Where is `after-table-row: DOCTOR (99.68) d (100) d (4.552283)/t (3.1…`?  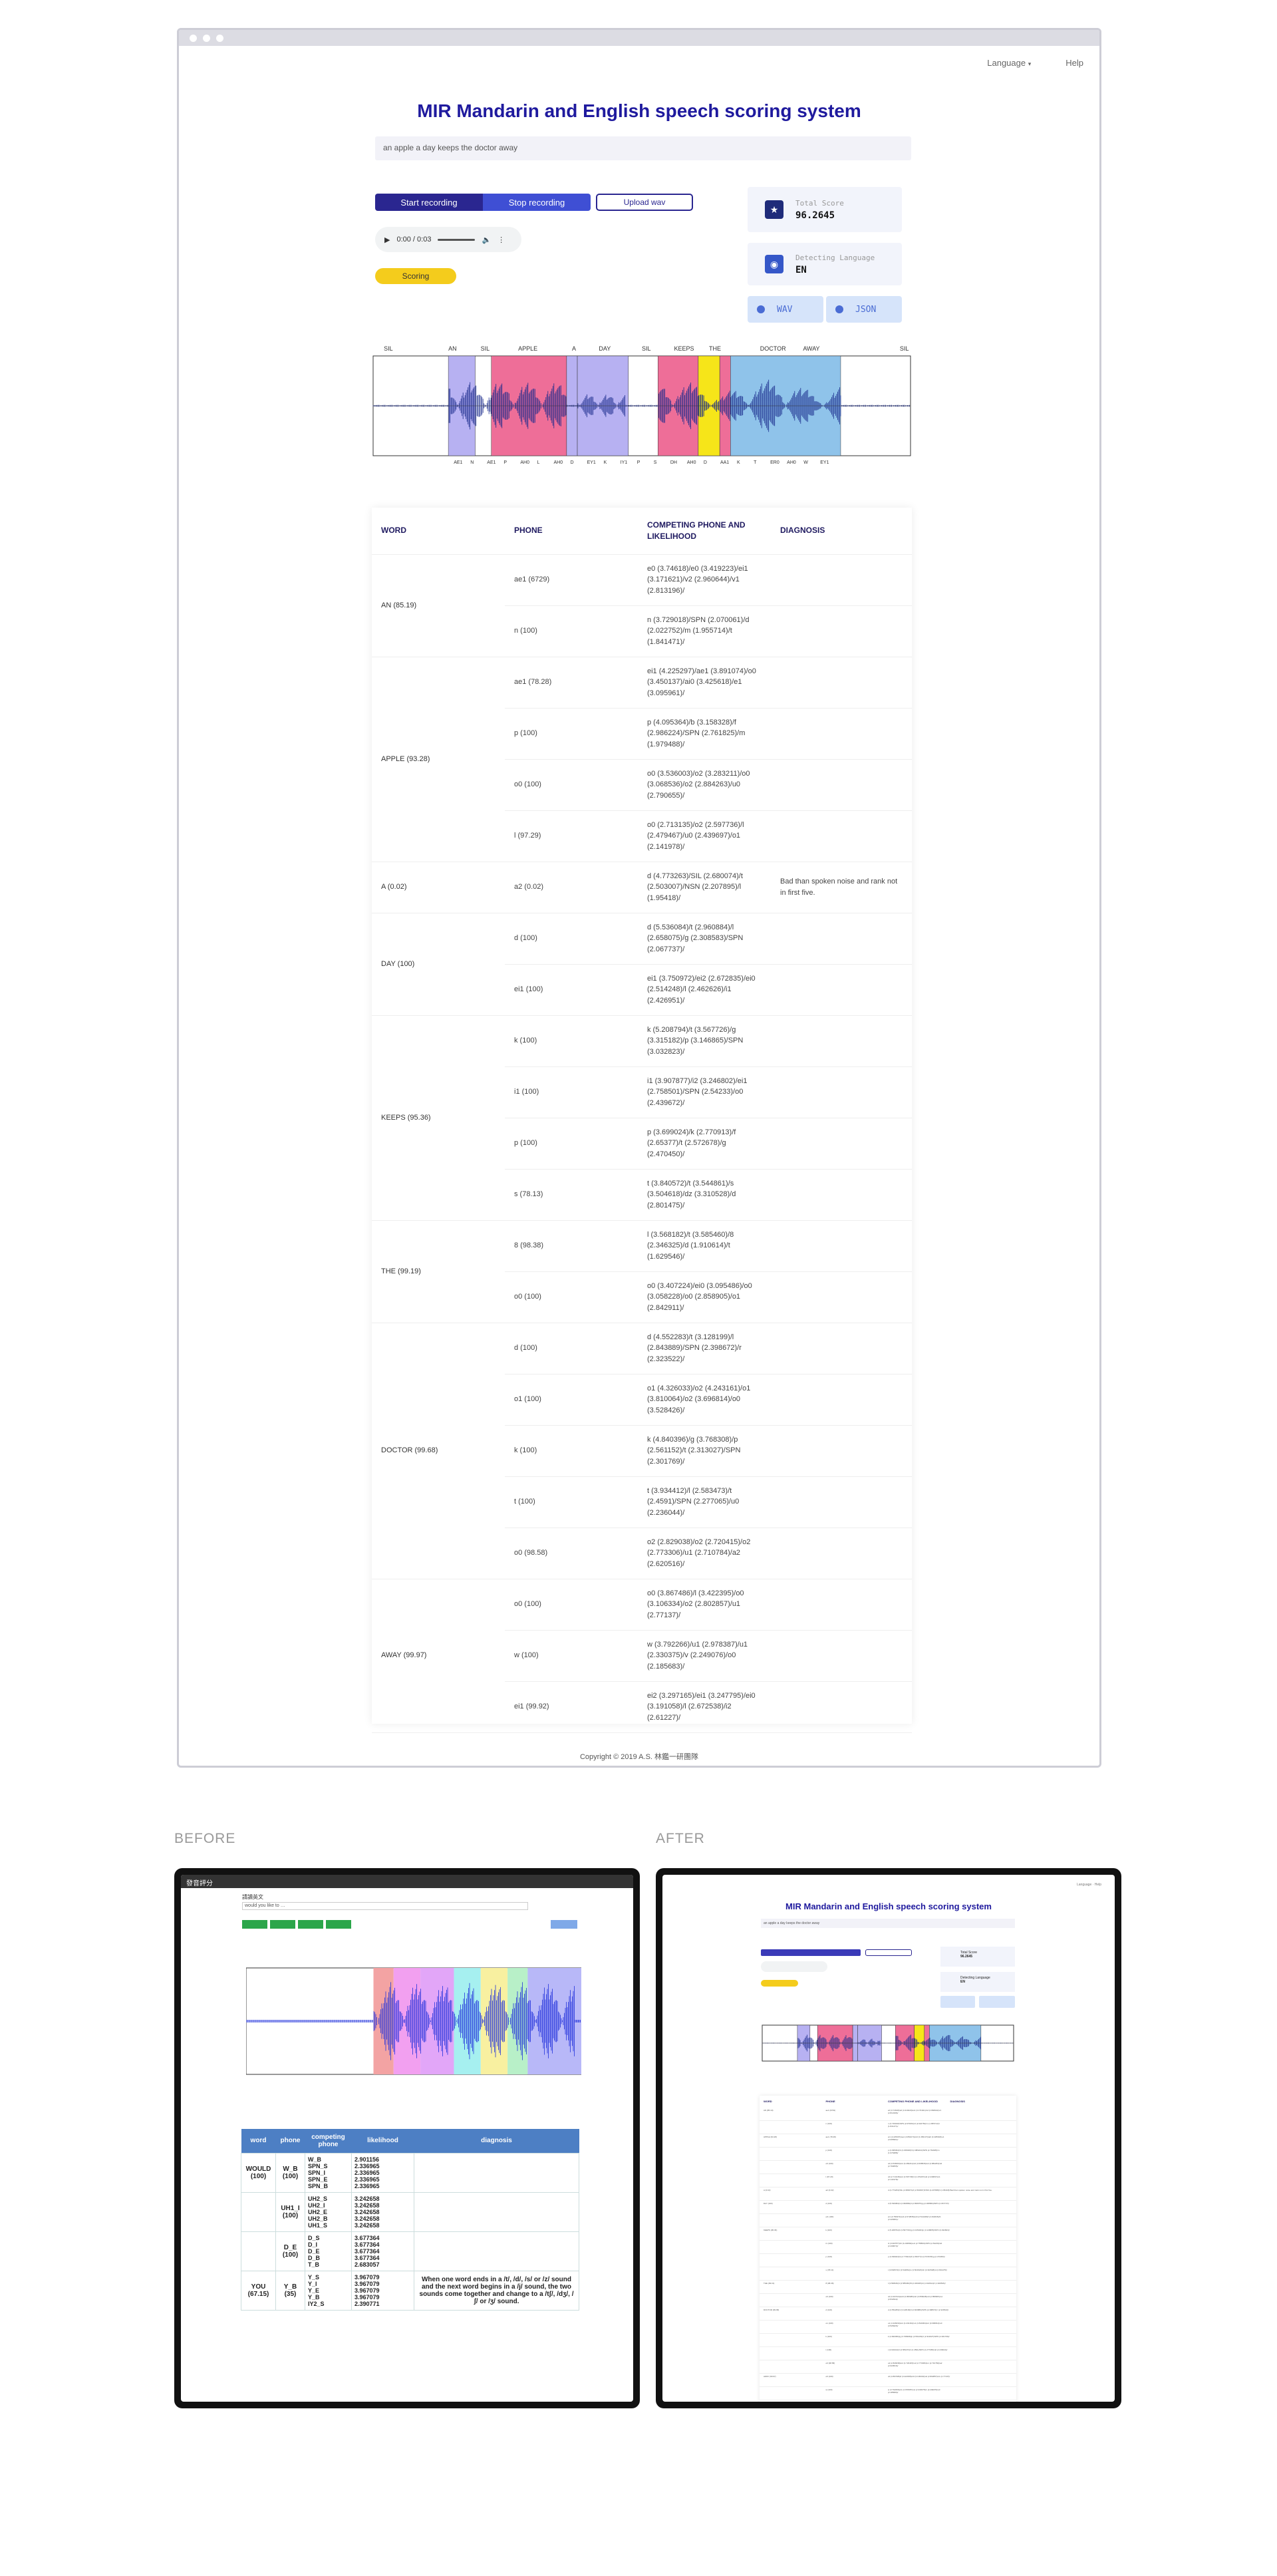 after-table-row: DOCTOR (99.68) d (100) d (4.552283)/t (3.1… is located at coordinates (888, 2314).